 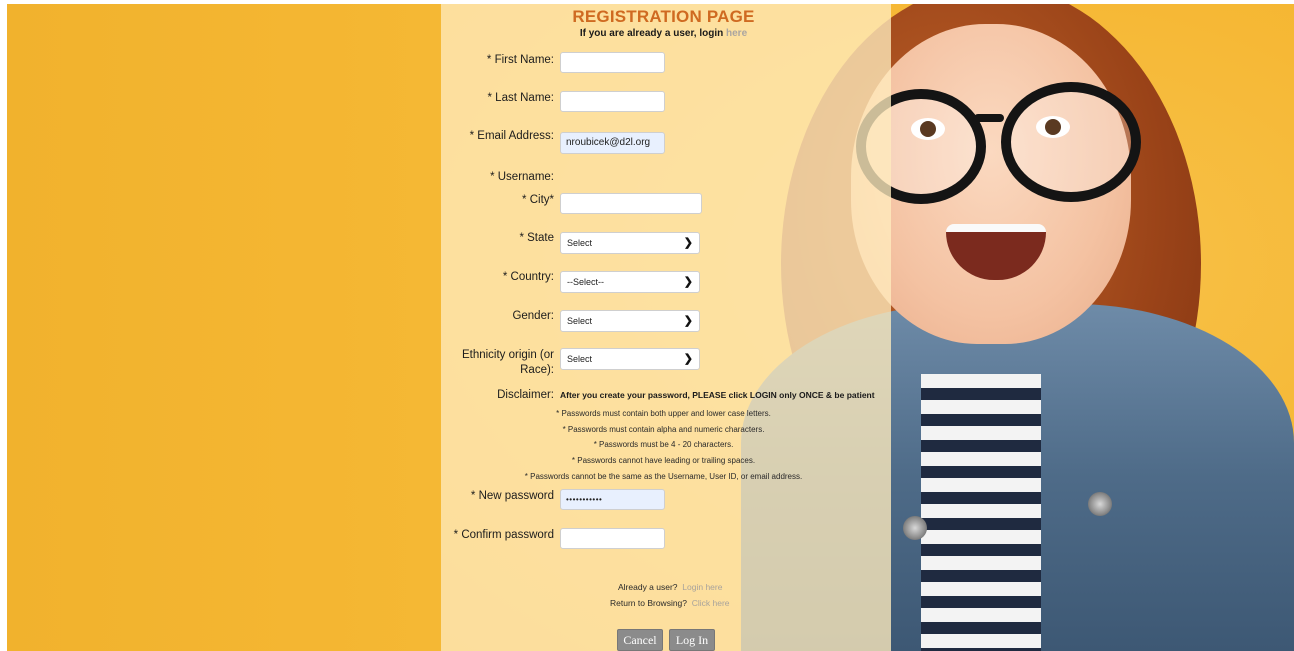 What do you see at coordinates (702, 587) in the screenshot?
I see `login-here-footer-link: Login here` at bounding box center [702, 587].